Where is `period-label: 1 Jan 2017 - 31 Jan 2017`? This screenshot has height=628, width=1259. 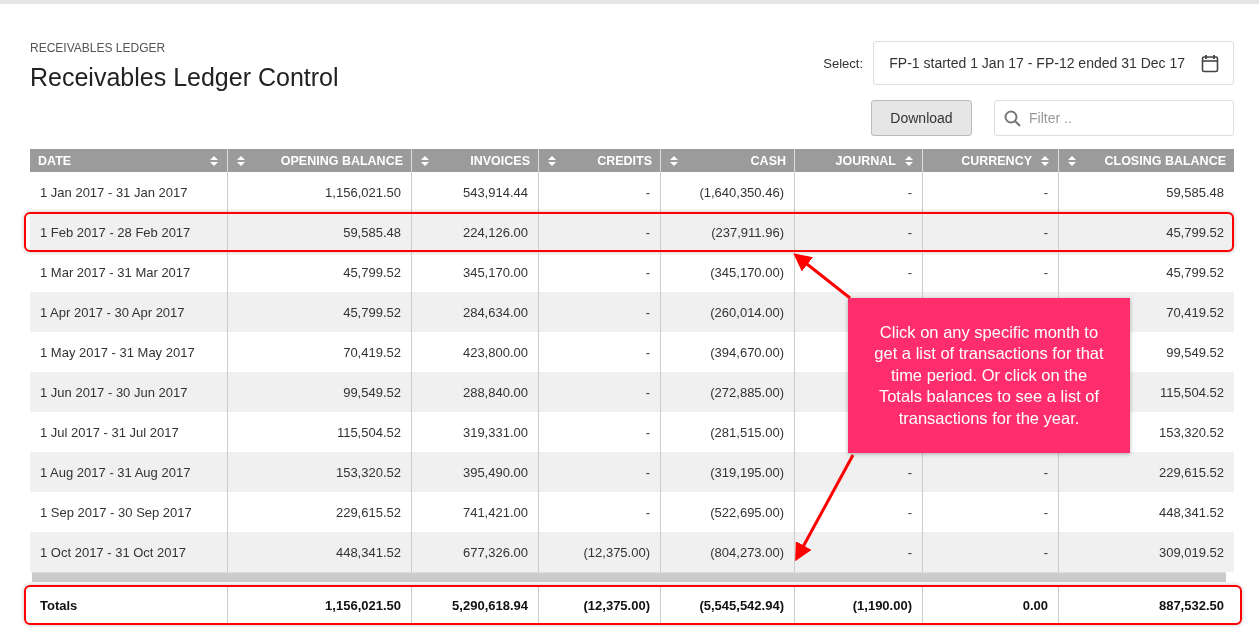 period-label: 1 Jan 2017 - 31 Jan 2017 is located at coordinates (114, 192).